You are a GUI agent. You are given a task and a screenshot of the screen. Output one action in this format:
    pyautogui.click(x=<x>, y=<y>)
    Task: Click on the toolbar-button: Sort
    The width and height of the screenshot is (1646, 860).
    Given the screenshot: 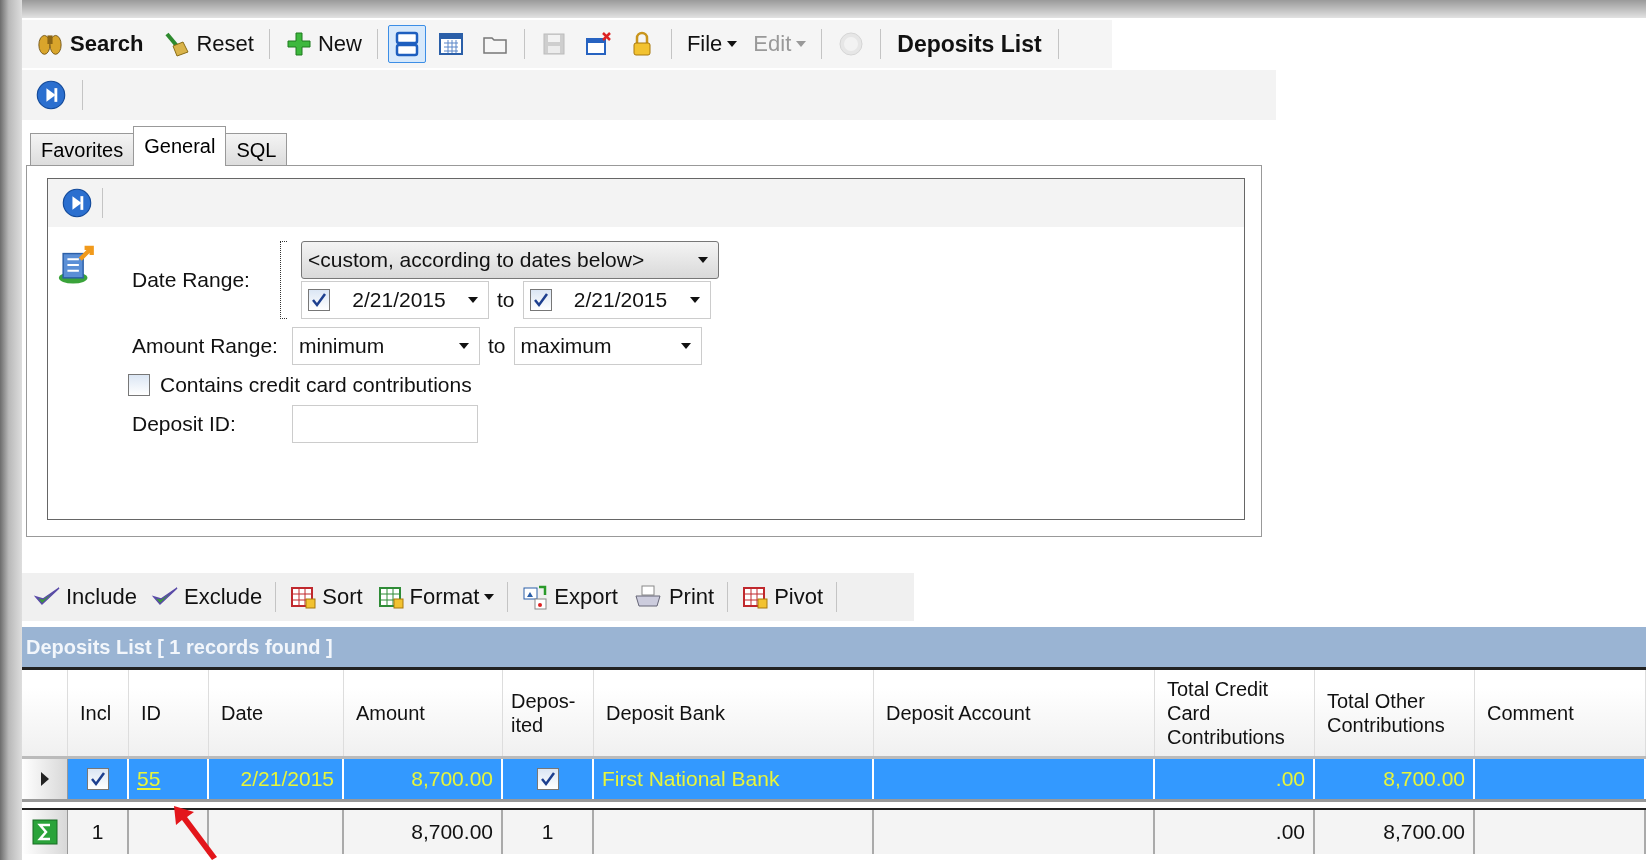 What is the action you would take?
    pyautogui.click(x=326, y=597)
    